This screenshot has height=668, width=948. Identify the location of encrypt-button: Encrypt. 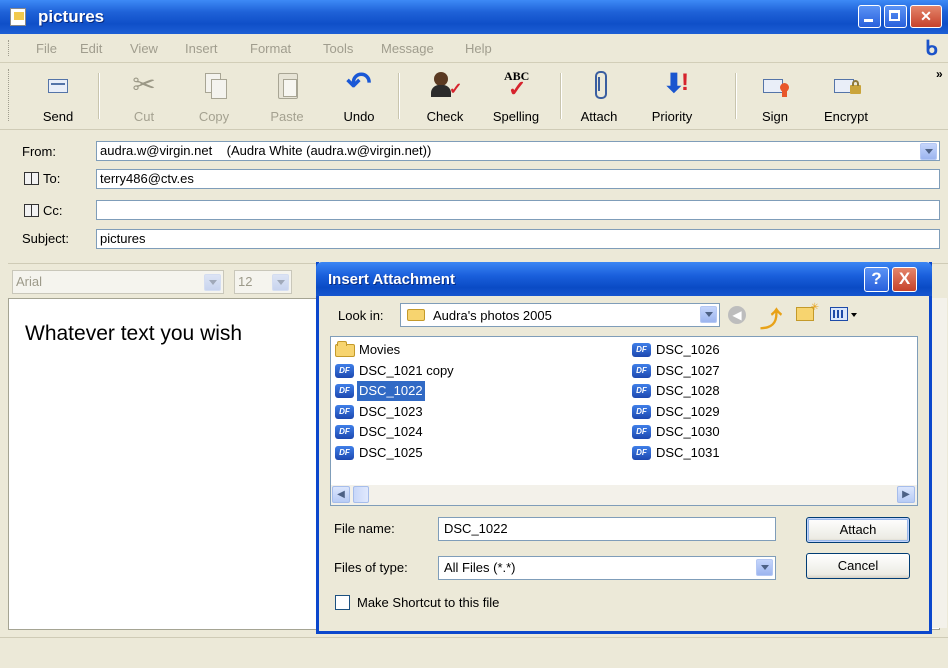
(846, 96).